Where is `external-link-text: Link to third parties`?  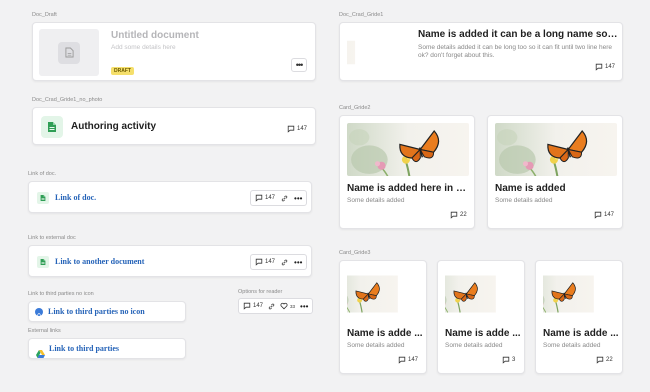
external-link-text: Link to third parties is located at coordinates (84, 348).